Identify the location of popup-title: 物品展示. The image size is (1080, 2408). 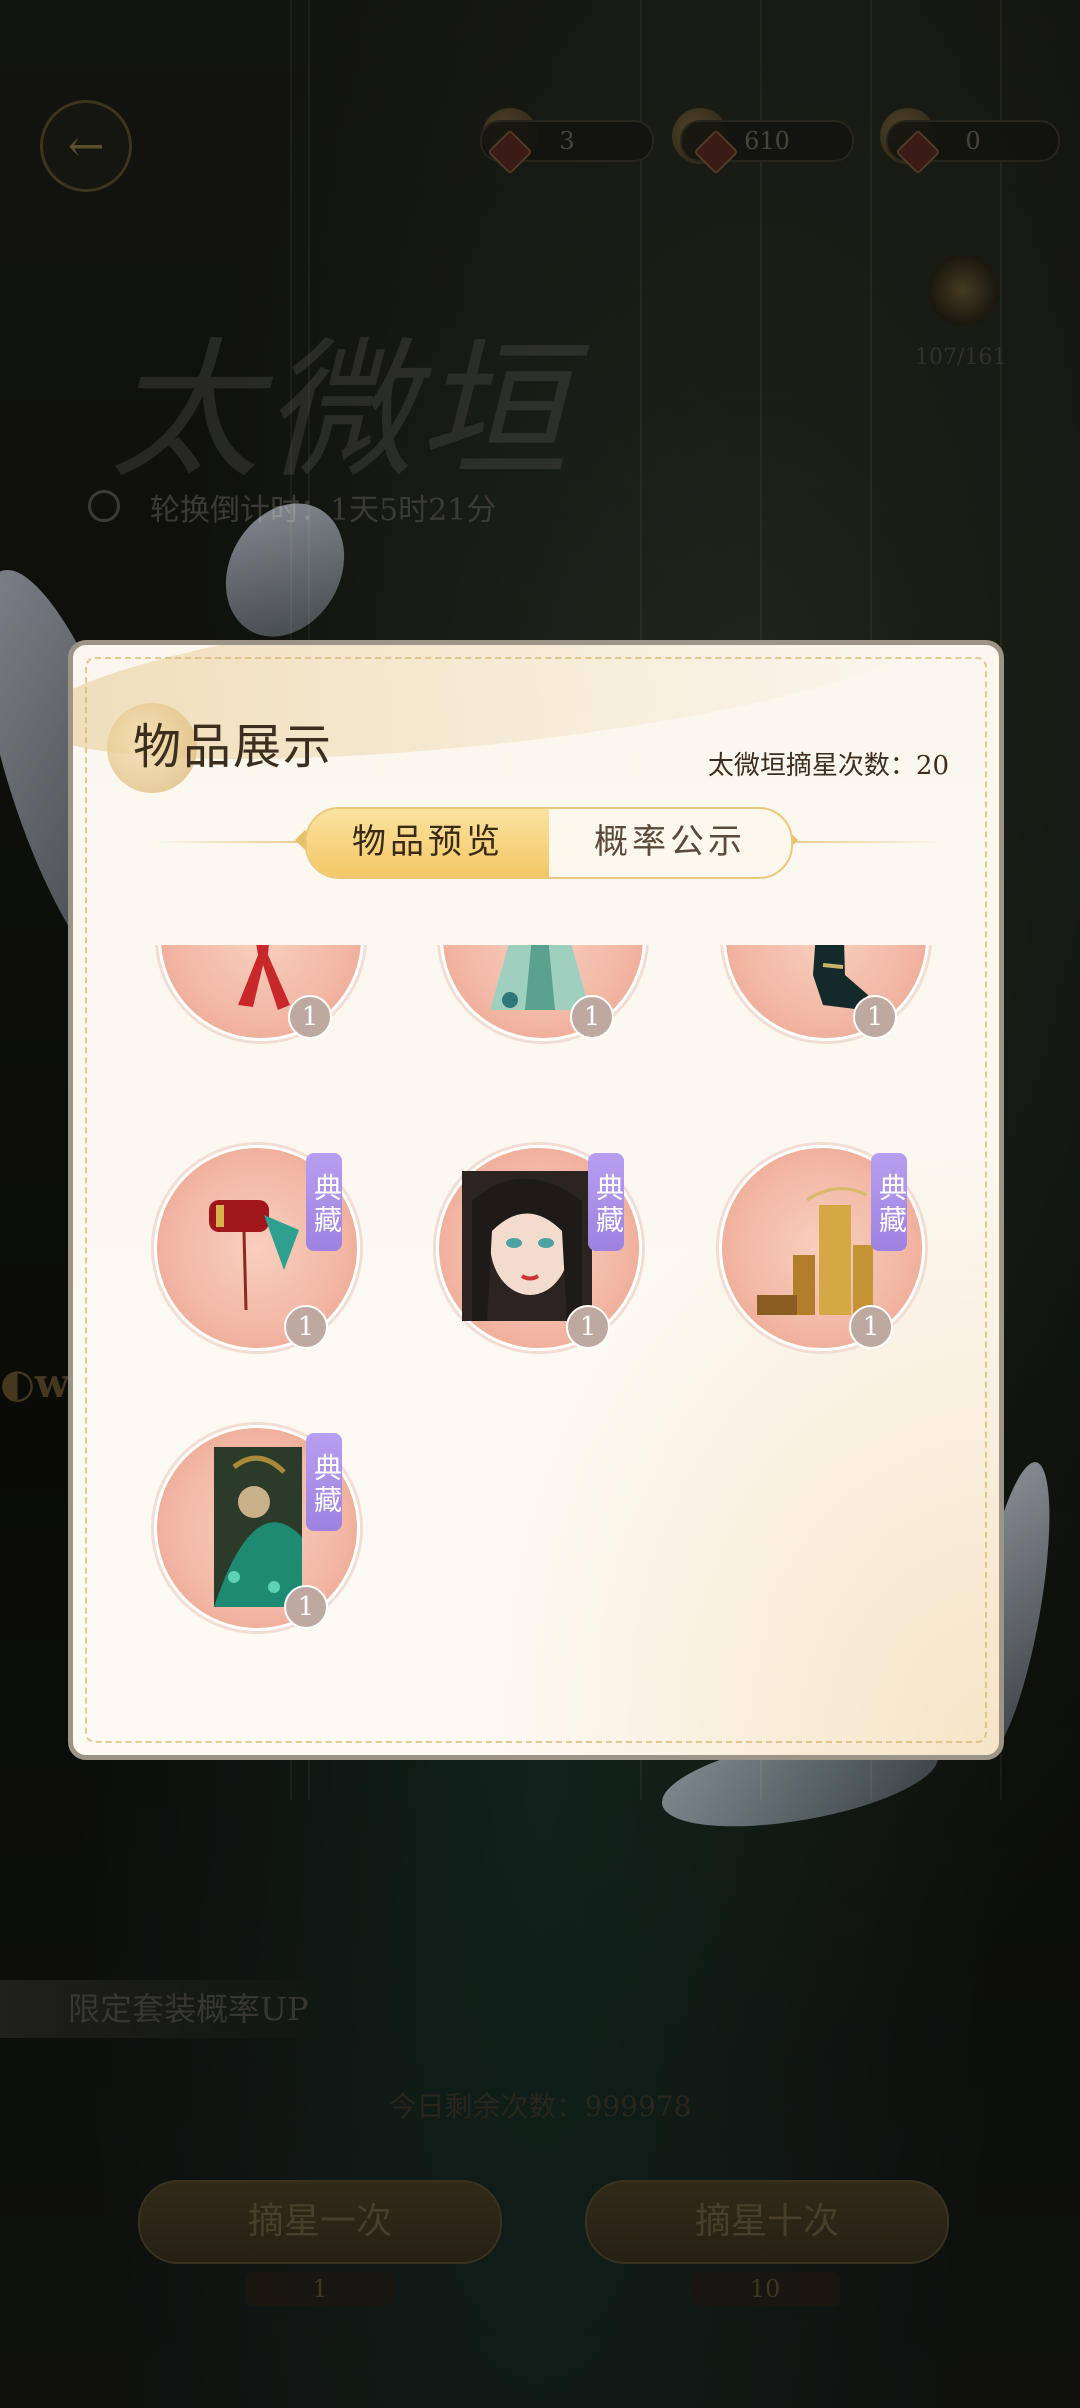
(233, 747).